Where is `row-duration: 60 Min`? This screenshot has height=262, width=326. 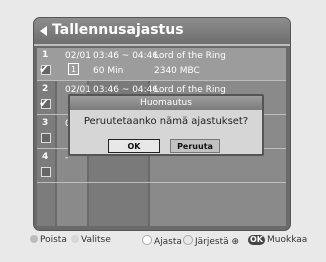
row-duration: 60 Min is located at coordinates (108, 71).